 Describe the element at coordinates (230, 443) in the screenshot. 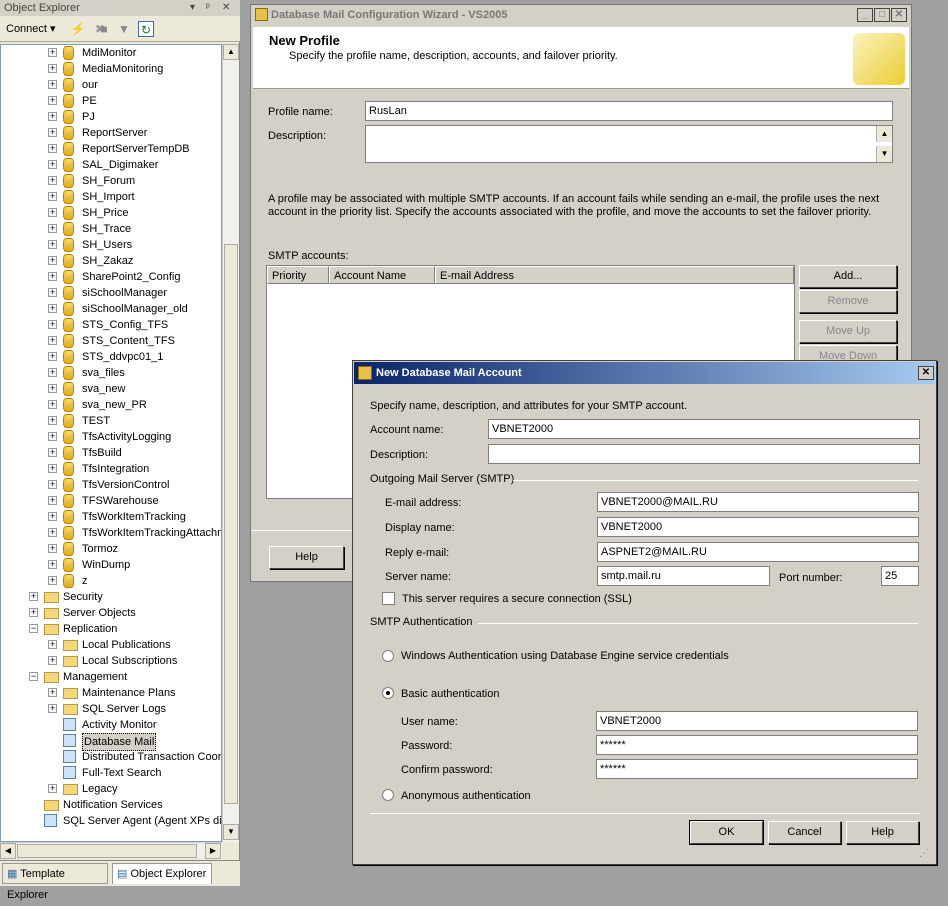

I see `tree-vertical-scrollbar: ▲ ▼` at that location.